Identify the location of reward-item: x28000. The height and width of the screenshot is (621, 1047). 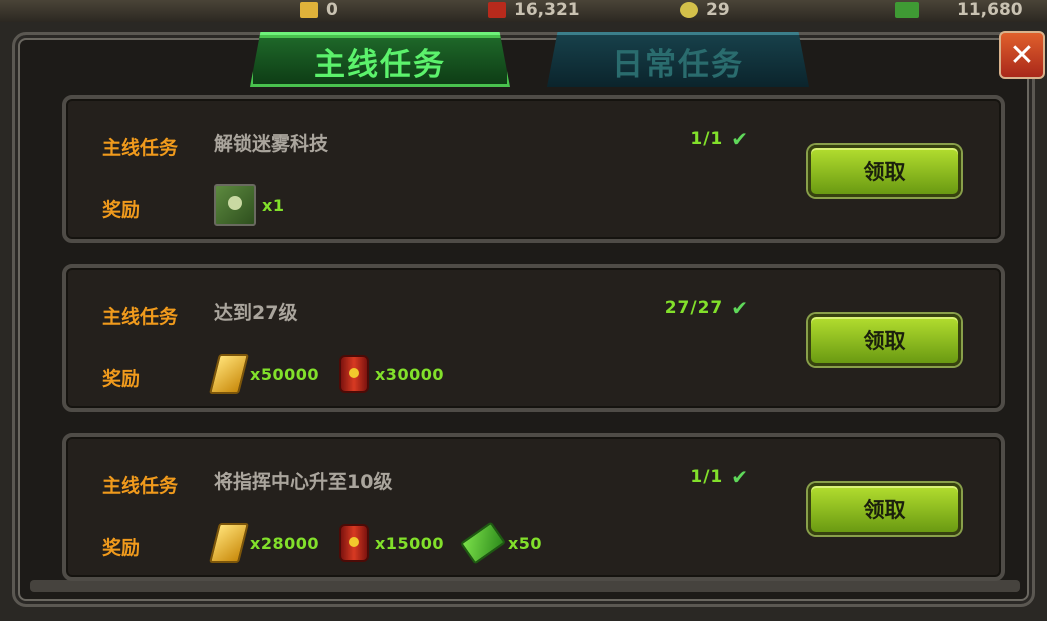
(264, 543).